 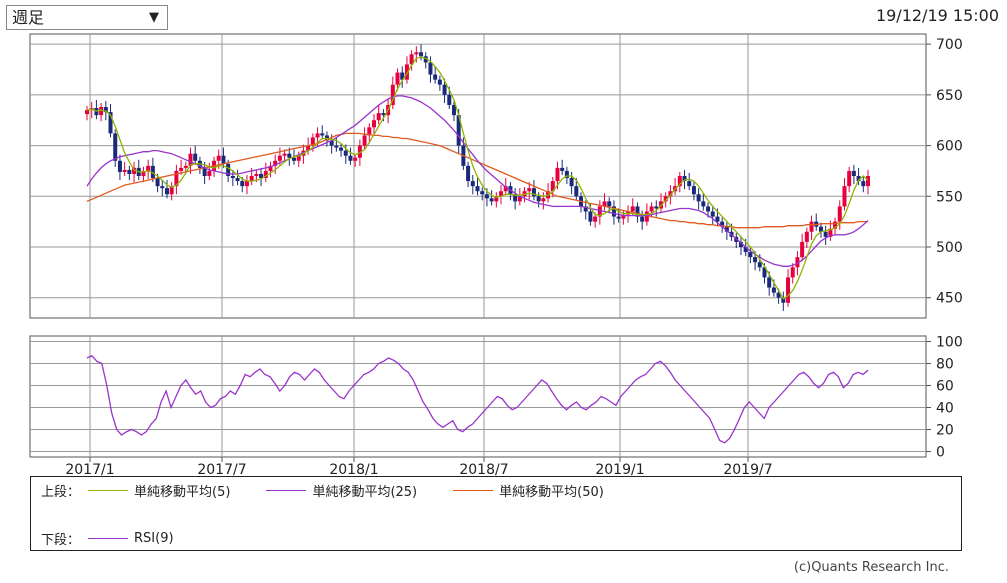 I want to click on rsi-tick-label: 100, so click(x=949, y=343).